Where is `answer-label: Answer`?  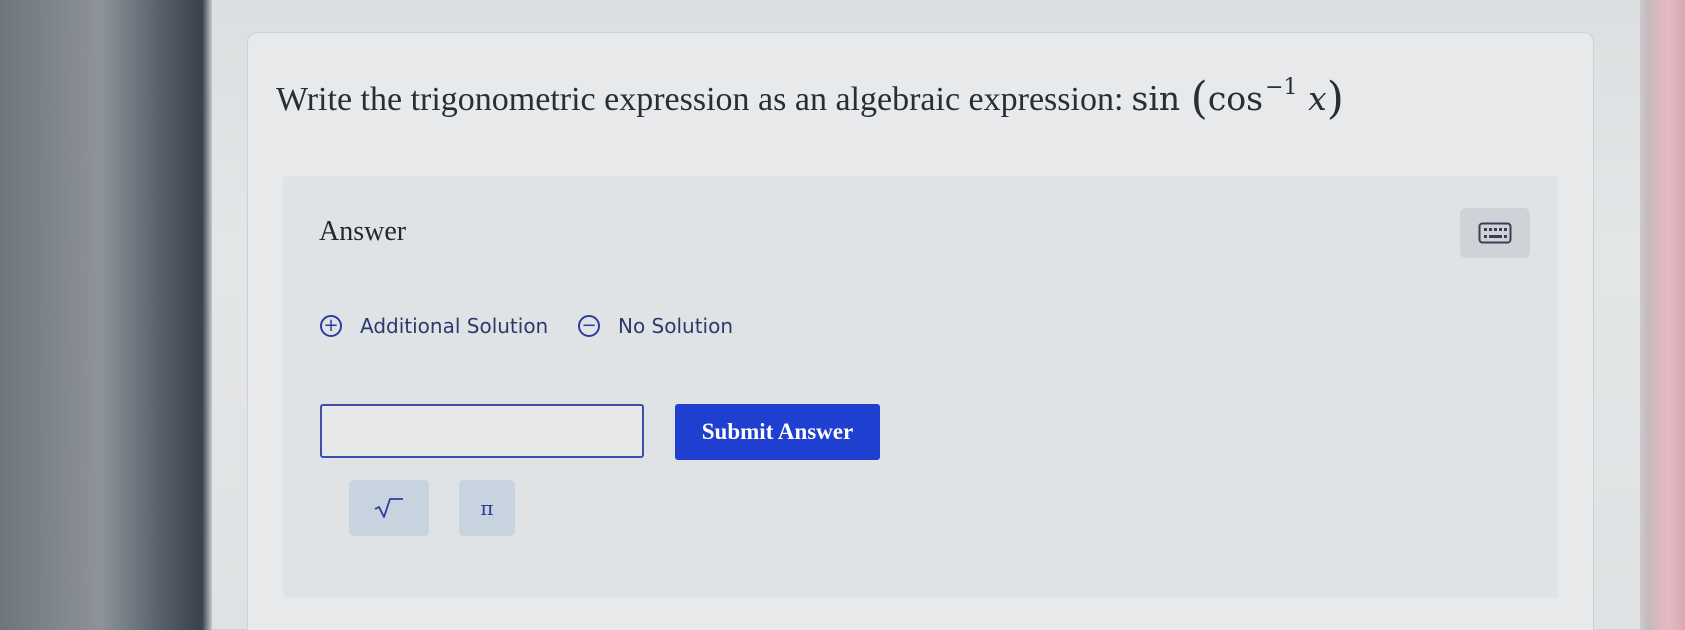 answer-label: Answer is located at coordinates (363, 231).